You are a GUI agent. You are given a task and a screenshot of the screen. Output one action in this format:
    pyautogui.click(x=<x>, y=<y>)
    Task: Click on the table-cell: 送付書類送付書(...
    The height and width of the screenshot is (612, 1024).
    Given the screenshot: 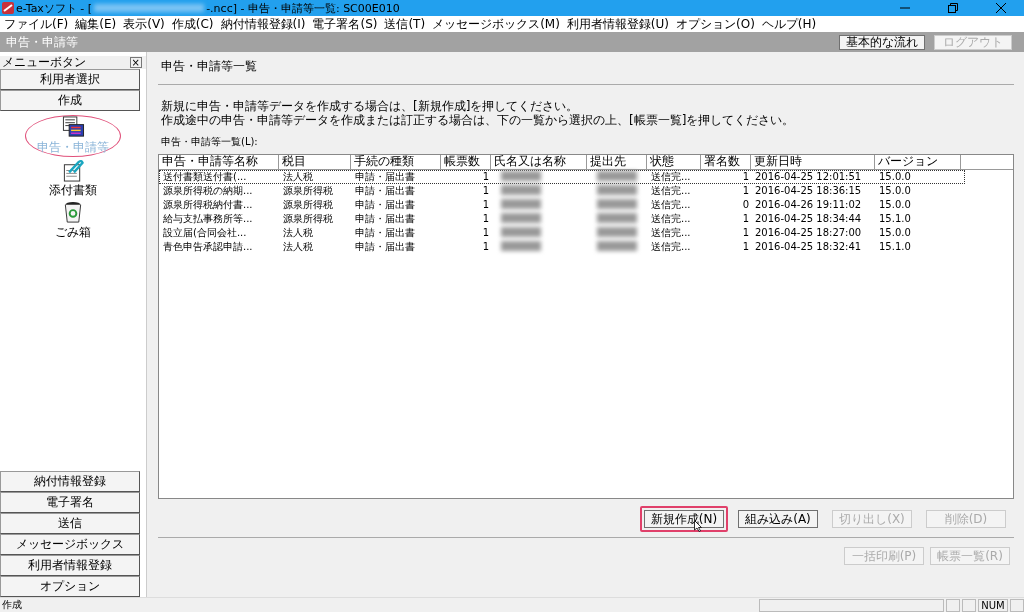 What is the action you would take?
    pyautogui.click(x=205, y=177)
    